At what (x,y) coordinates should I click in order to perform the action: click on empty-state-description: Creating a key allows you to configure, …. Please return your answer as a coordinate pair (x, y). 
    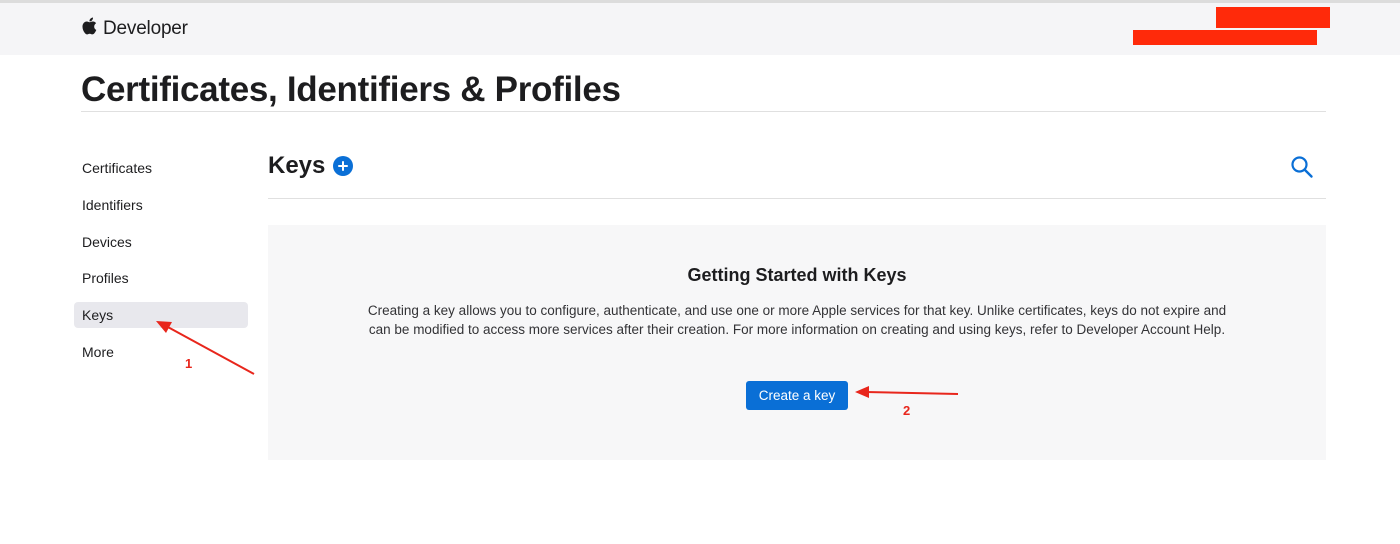
    Looking at the image, I should click on (797, 320).